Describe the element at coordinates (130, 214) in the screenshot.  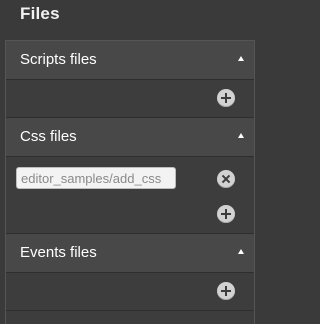
I see `add-row-css` at that location.